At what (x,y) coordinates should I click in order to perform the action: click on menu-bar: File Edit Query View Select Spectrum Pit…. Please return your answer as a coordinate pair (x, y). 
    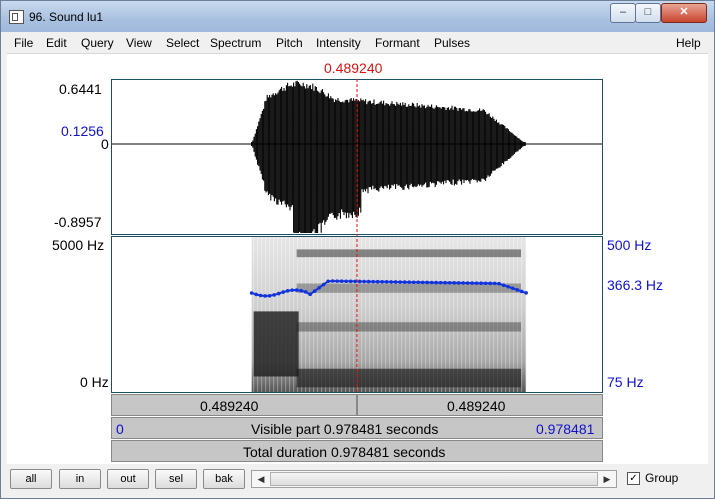
    Looking at the image, I should click on (357, 43).